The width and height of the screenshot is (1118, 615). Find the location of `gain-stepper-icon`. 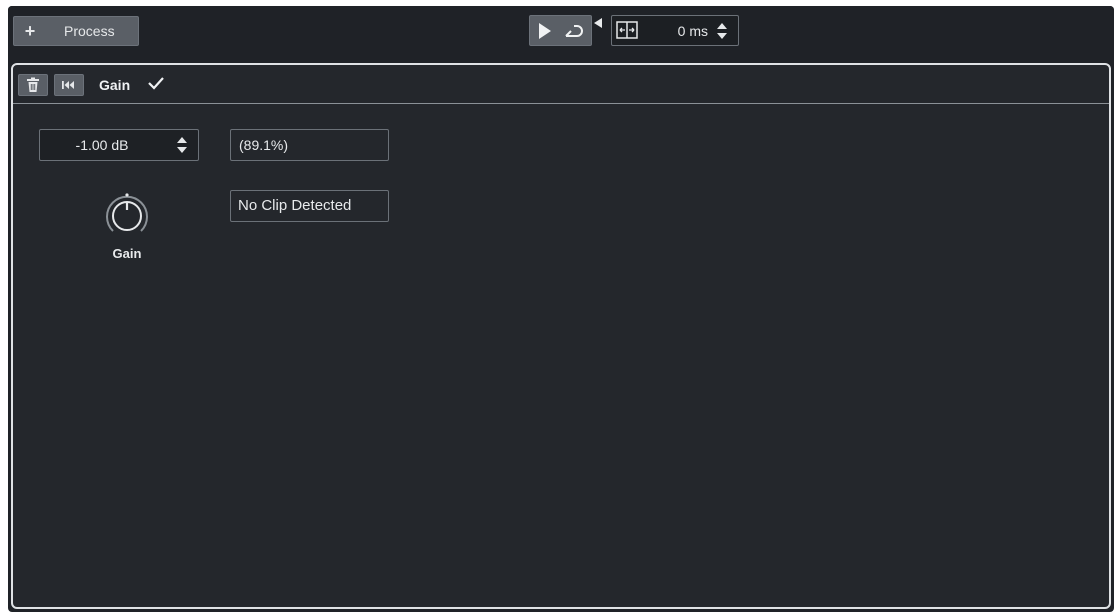

gain-stepper-icon is located at coordinates (182, 145).